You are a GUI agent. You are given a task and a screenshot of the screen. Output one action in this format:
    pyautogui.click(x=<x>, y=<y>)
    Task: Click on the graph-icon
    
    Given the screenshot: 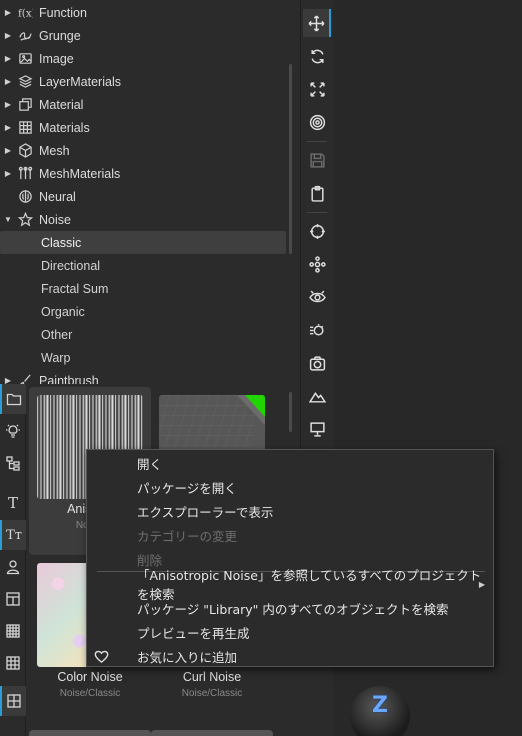 What is the action you would take?
    pyautogui.click(x=13, y=463)
    